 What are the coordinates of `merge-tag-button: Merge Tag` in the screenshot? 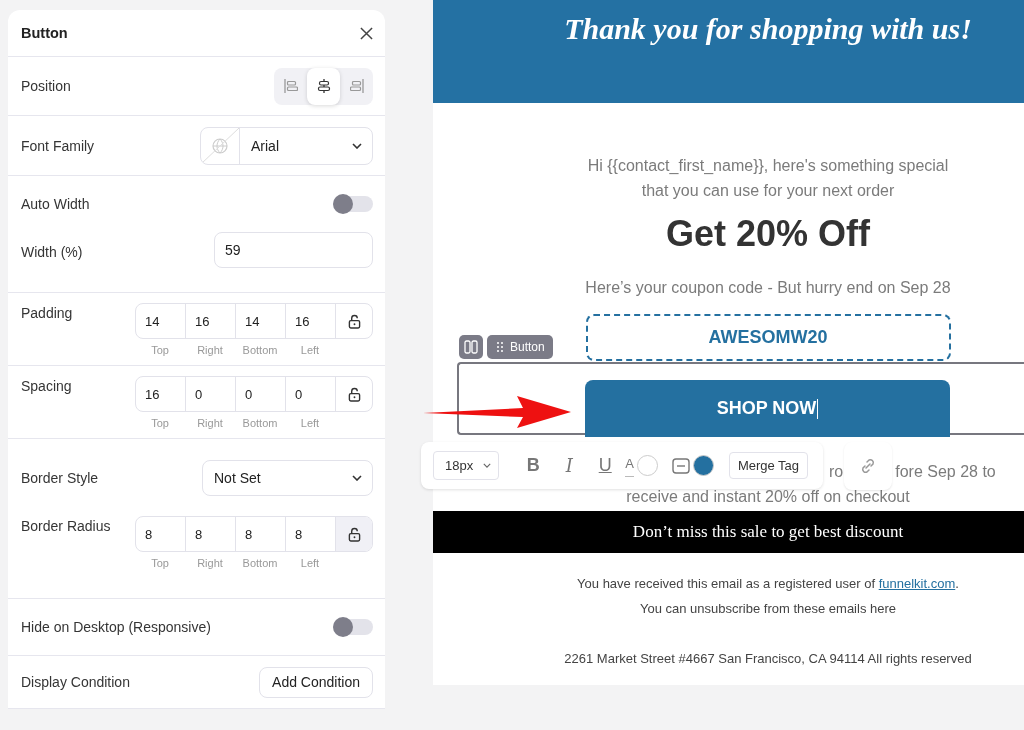 It's located at (768, 465).